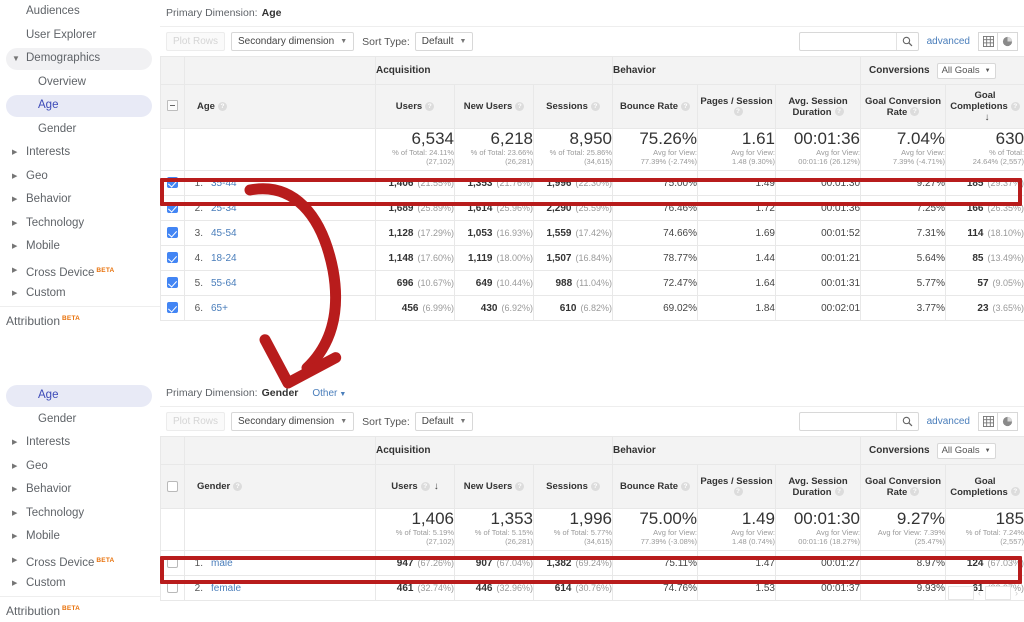  I want to click on secondary-dimension-dropdown: Secondary dimension ▼, so click(293, 421).